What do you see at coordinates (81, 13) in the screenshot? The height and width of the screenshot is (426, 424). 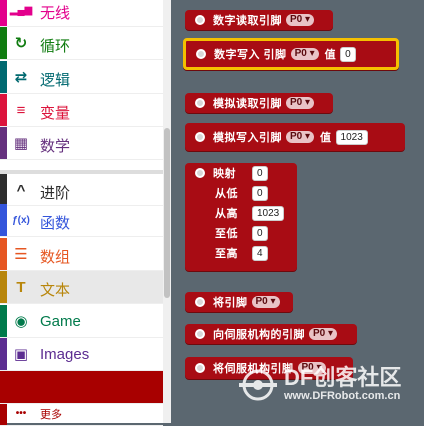 I see `sidebar-item-无线: ▂▄▆ 无线` at bounding box center [81, 13].